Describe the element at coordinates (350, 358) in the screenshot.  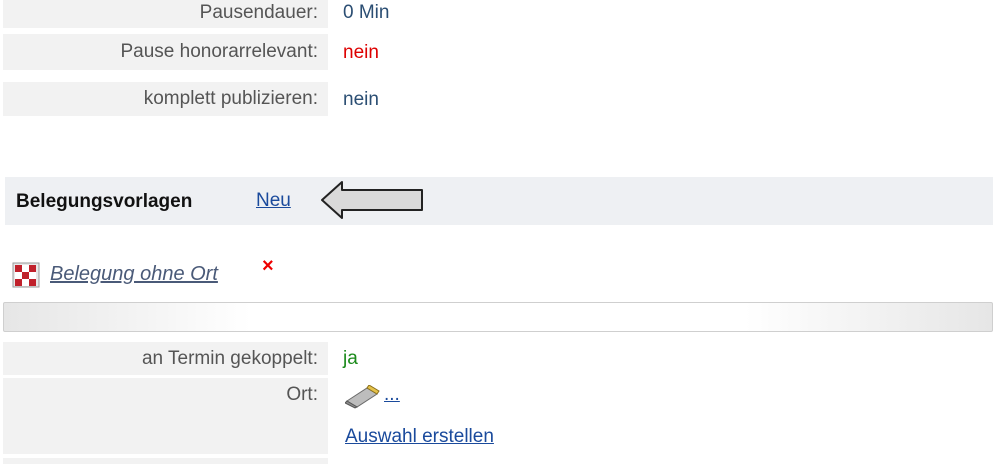
I see `coupled-value: ja` at that location.